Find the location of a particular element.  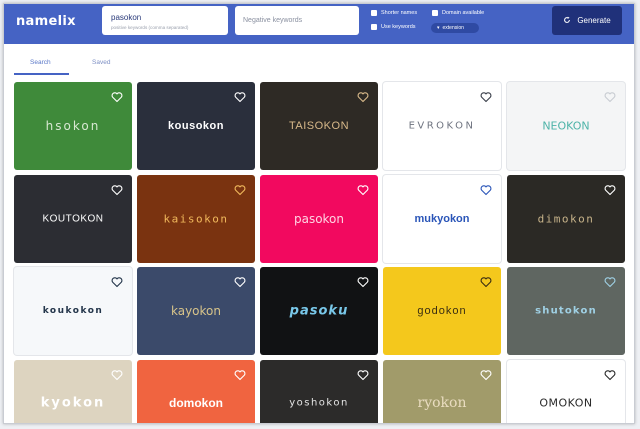

business-name-text: pasoku is located at coordinates (319, 311).